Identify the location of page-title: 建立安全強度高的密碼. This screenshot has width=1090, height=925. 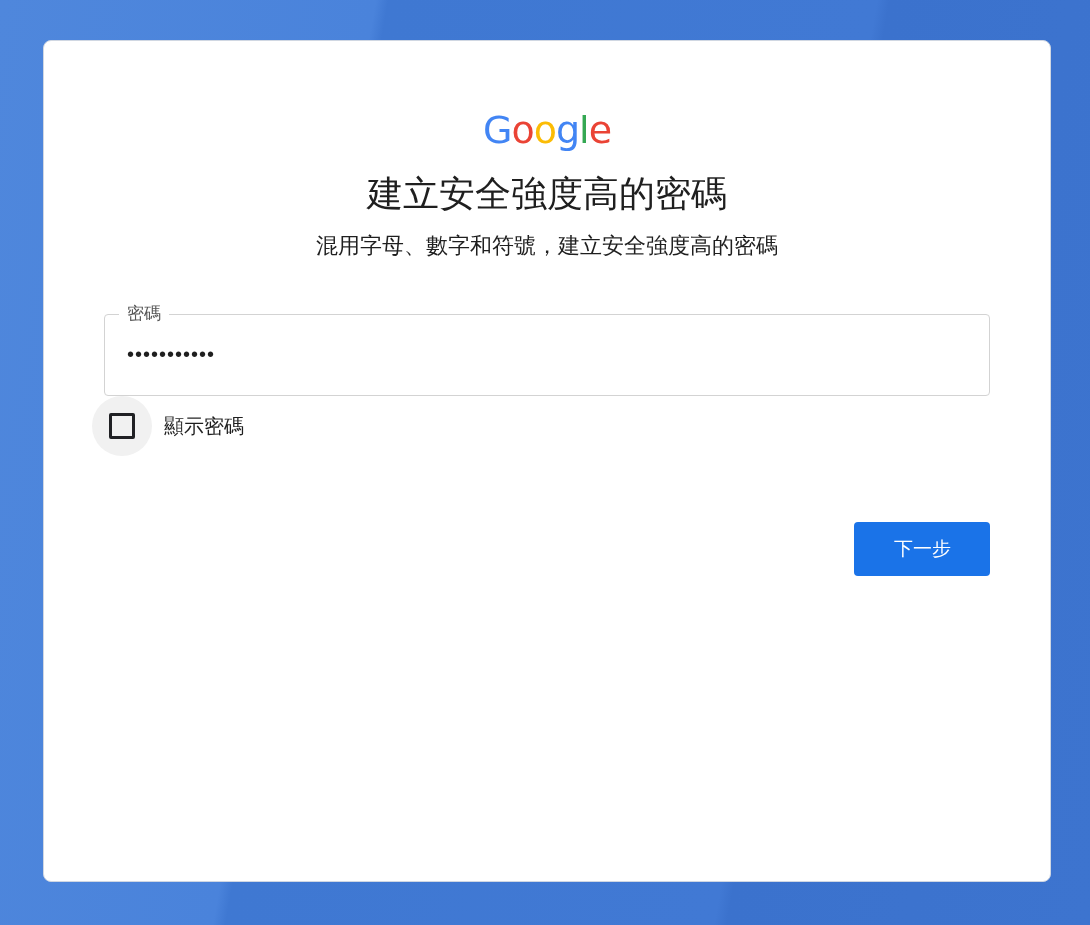
(546, 194).